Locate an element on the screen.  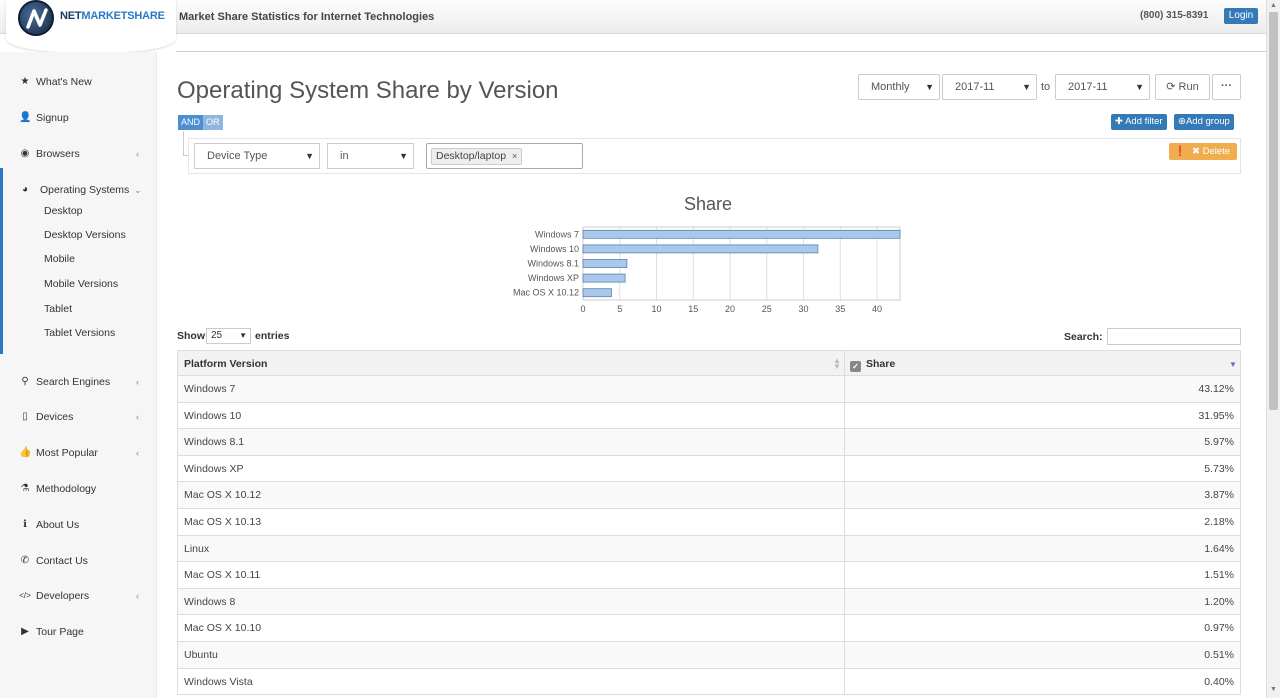
entries-label: entries is located at coordinates (272, 336).